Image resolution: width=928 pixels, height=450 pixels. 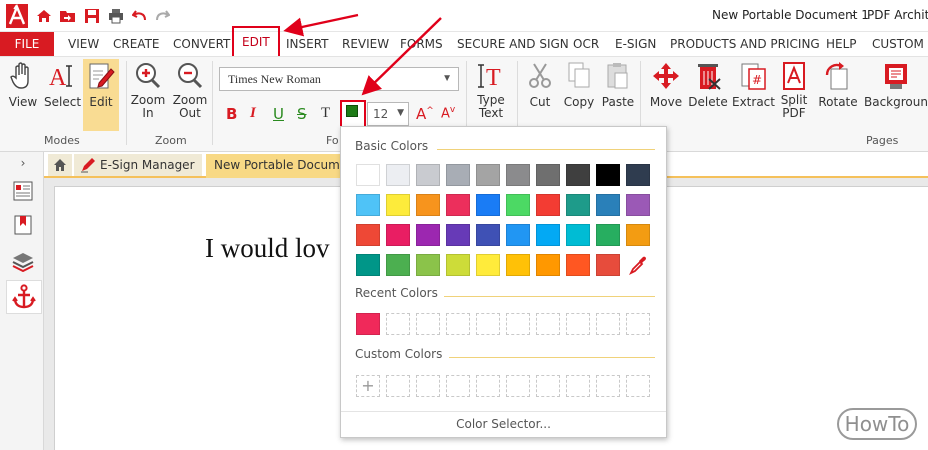 What do you see at coordinates (136, 44) in the screenshot?
I see `menu-create: CREATE` at bounding box center [136, 44].